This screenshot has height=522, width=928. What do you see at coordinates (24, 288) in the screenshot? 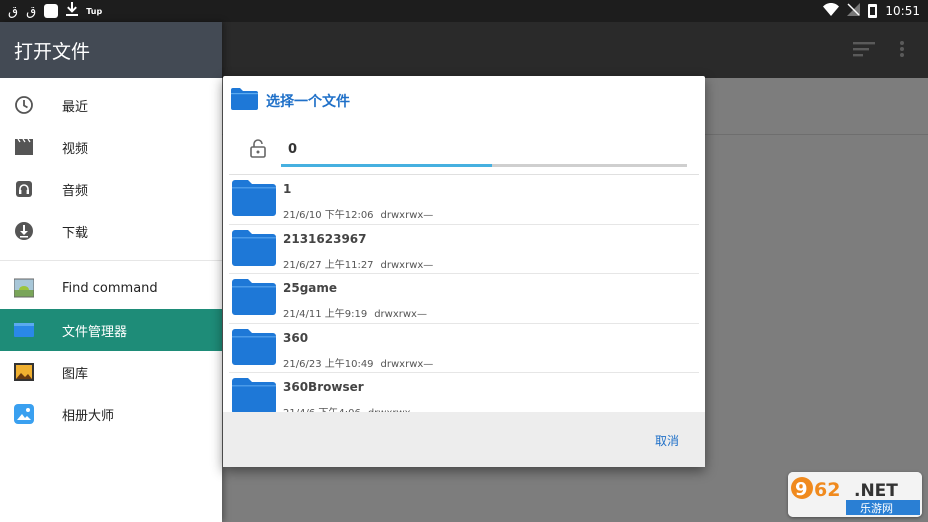
I see `android-app-icon` at bounding box center [24, 288].